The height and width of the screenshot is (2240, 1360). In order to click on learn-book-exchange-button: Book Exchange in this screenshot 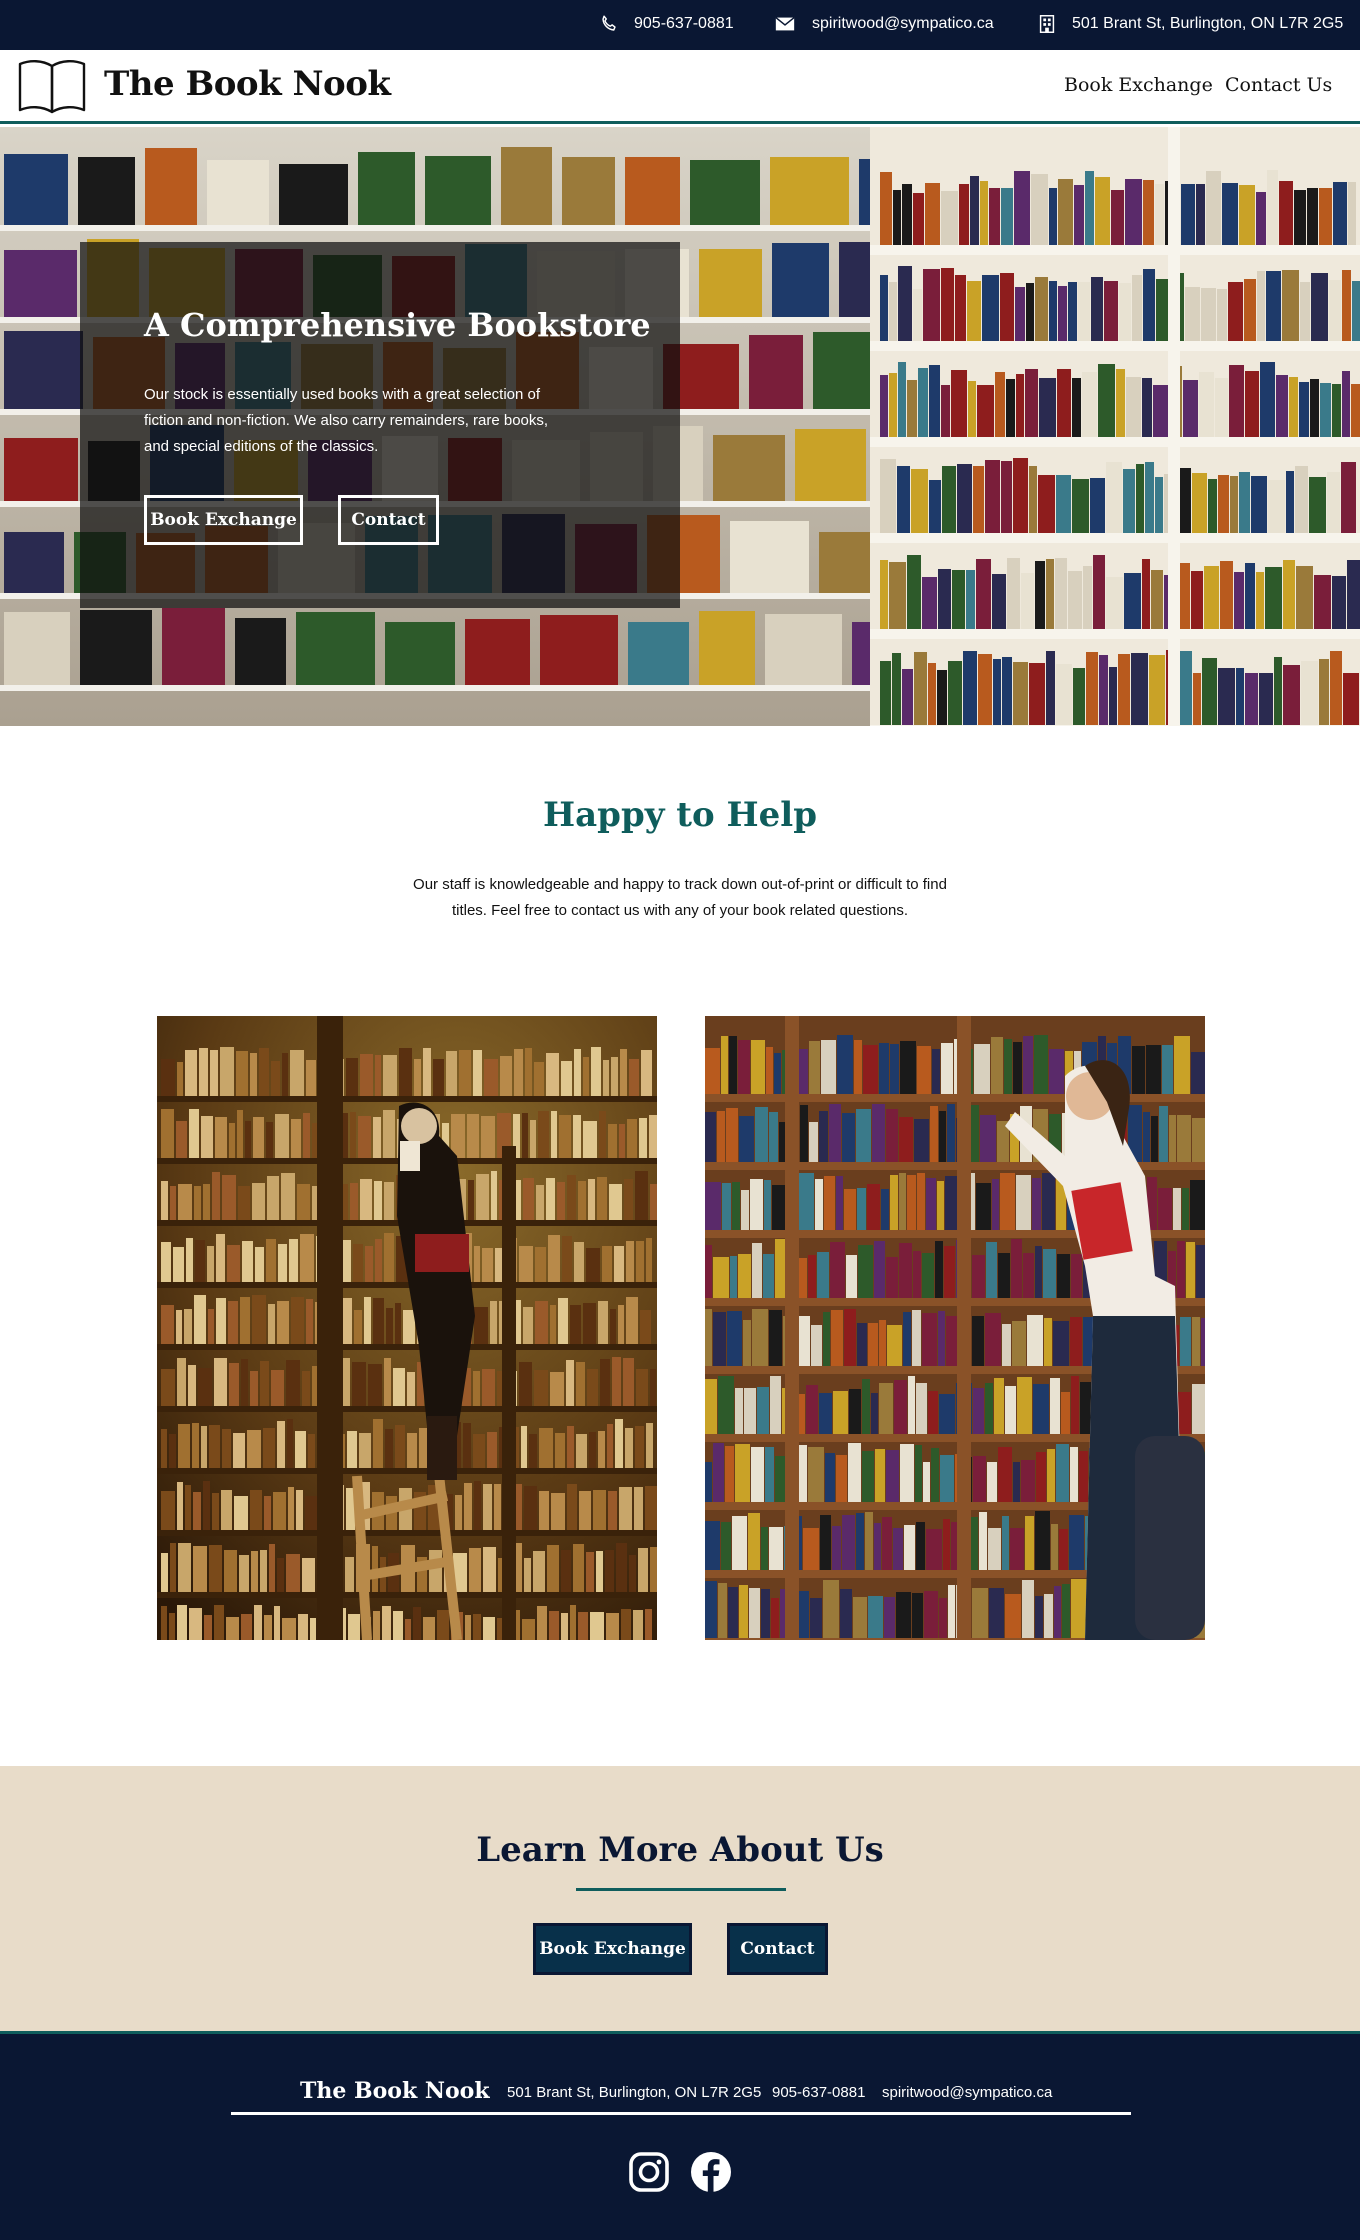, I will do `click(612, 1949)`.